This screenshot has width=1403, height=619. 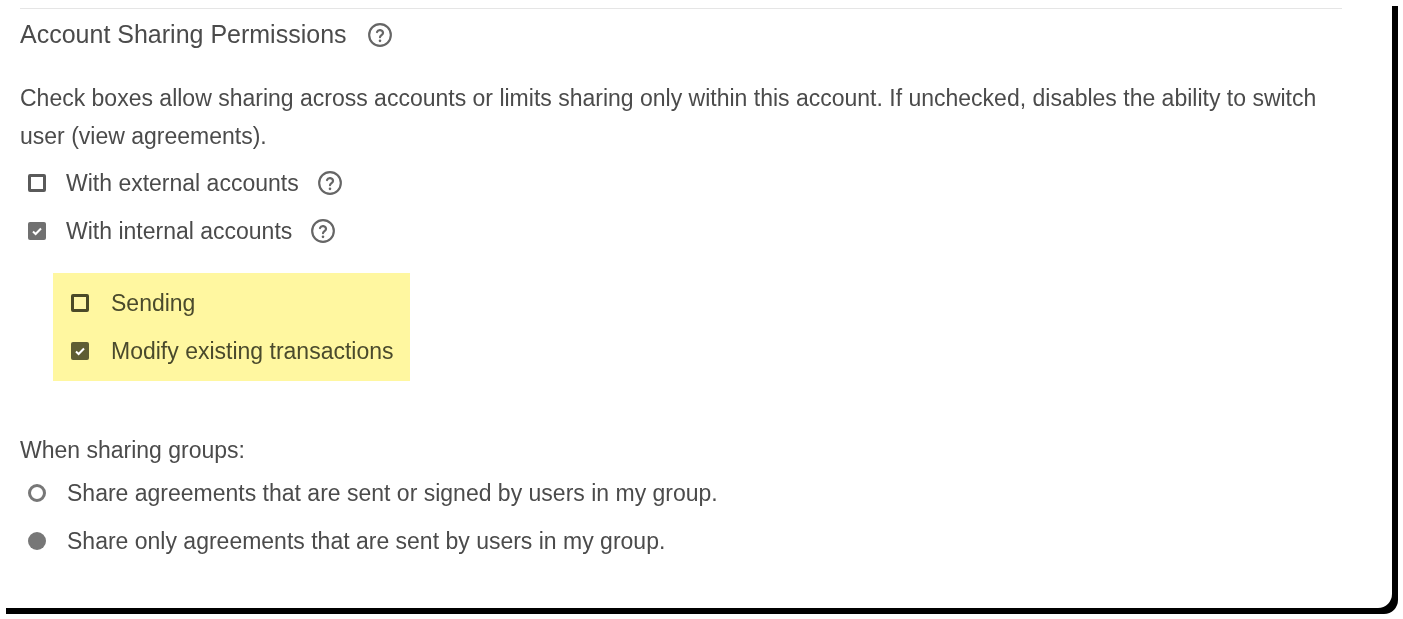 I want to click on checkbox-label: With internal accounts, so click(x=179, y=231).